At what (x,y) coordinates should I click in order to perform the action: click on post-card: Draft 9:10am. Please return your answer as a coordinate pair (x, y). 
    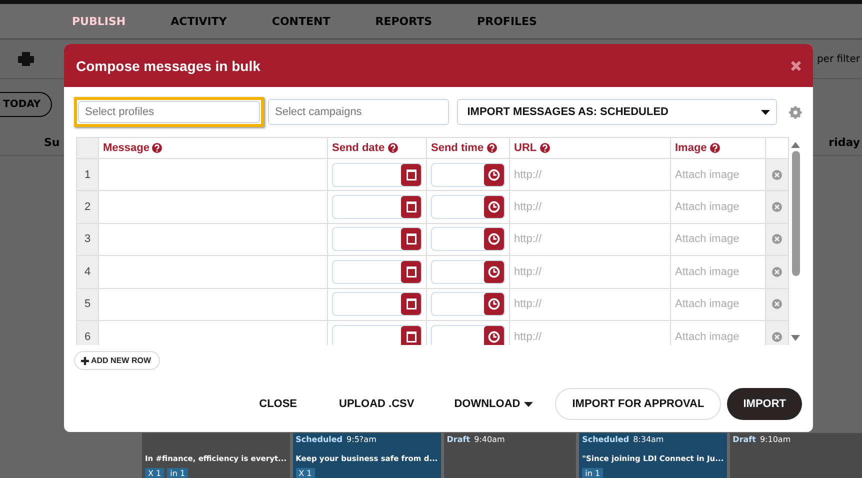
    Looking at the image, I should click on (796, 455).